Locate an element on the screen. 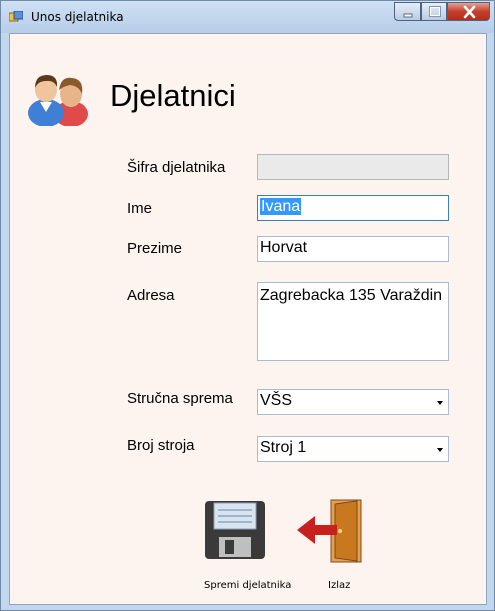 The width and height of the screenshot is (495, 611). exit-button-label: Izlaz is located at coordinates (339, 585).